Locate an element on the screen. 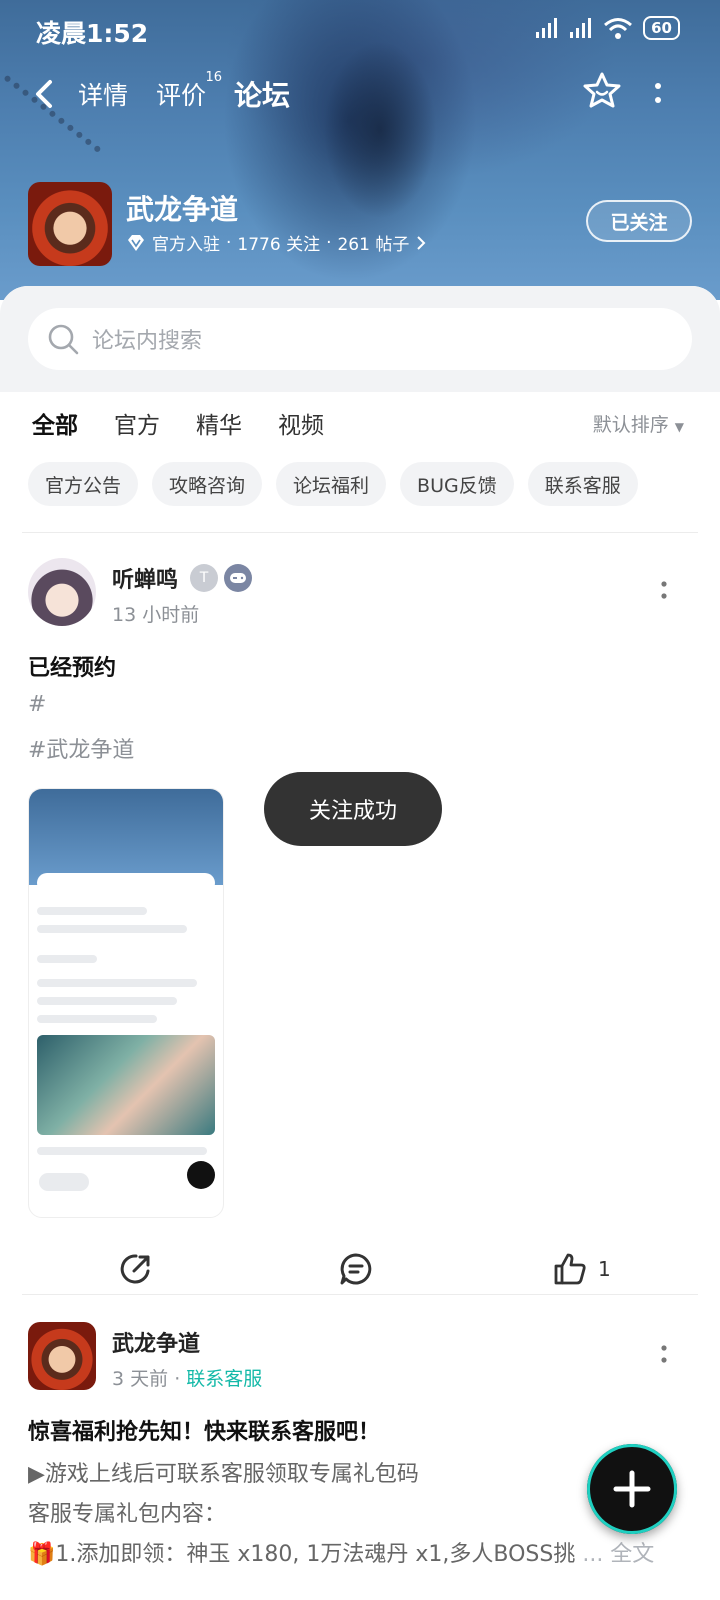 The height and width of the screenshot is (1600, 720). wifi-icon is located at coordinates (618, 28).